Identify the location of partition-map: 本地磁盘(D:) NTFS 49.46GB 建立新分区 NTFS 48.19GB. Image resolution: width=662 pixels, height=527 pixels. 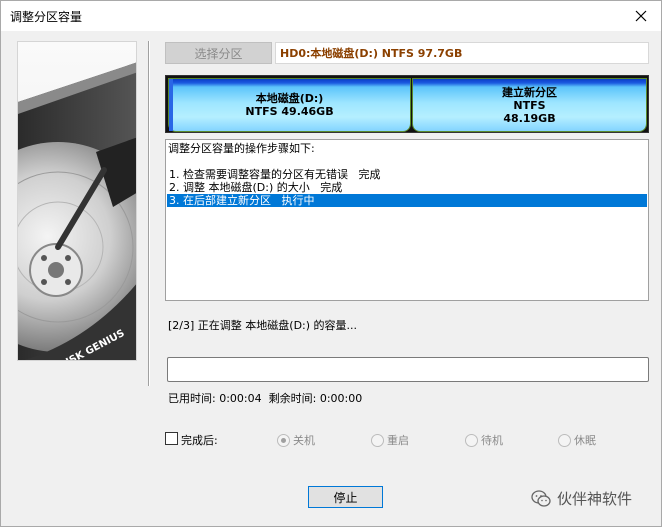
(407, 104).